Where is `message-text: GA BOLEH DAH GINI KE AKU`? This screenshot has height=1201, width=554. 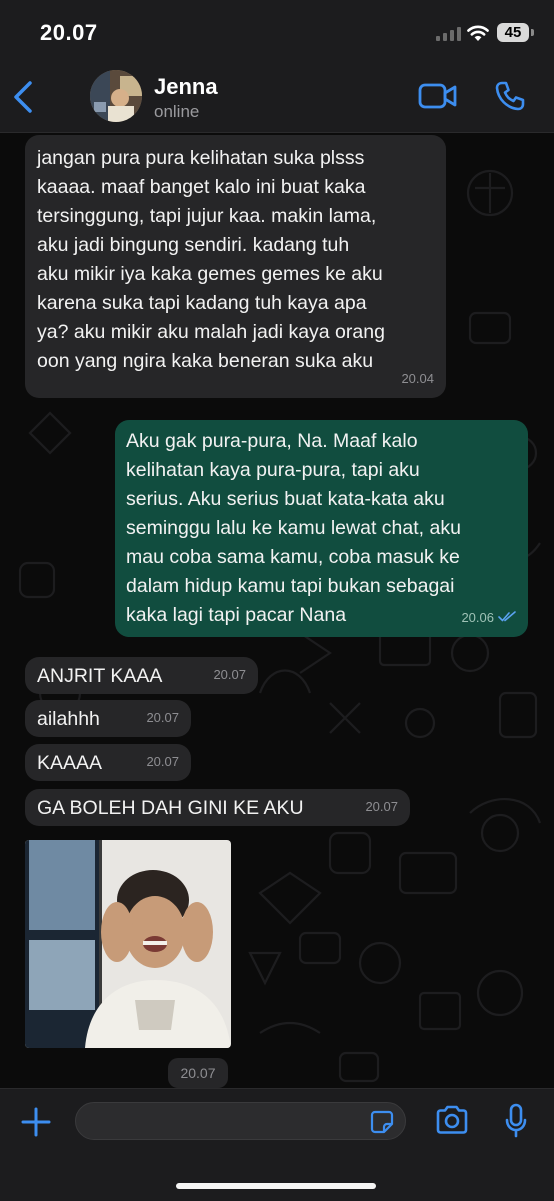
message-text: GA BOLEH DAH GINI KE AKU is located at coordinates (170, 808).